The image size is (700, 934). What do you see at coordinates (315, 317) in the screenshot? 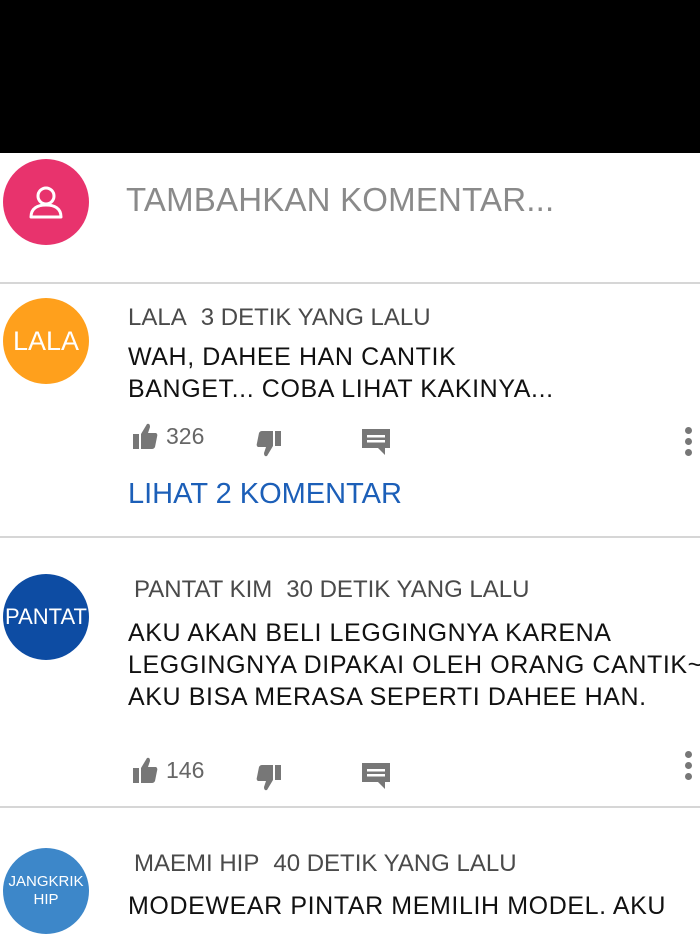
I see `comment-time: 3 DETIK YANG LALU` at bounding box center [315, 317].